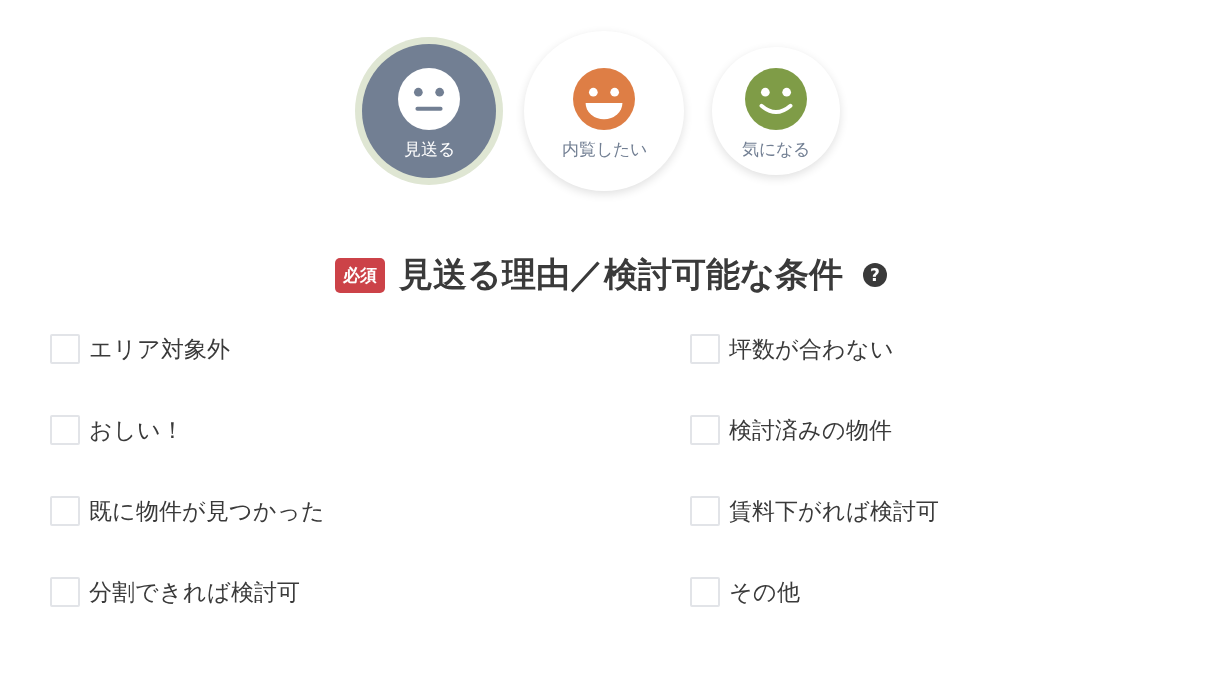 The image size is (1214, 686). Describe the element at coordinates (764, 592) in the screenshot. I see `option-label: その他` at that location.